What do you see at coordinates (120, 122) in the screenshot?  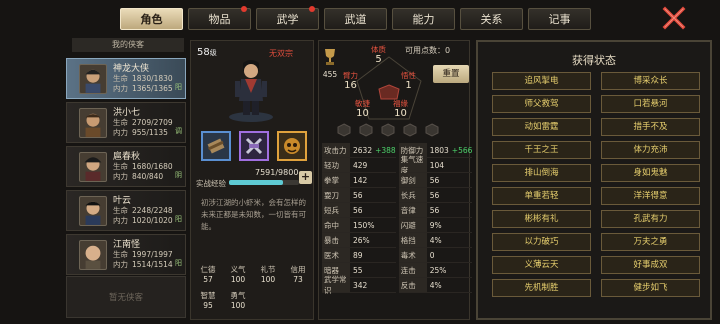 I see `hp-label: 生命` at bounding box center [120, 122].